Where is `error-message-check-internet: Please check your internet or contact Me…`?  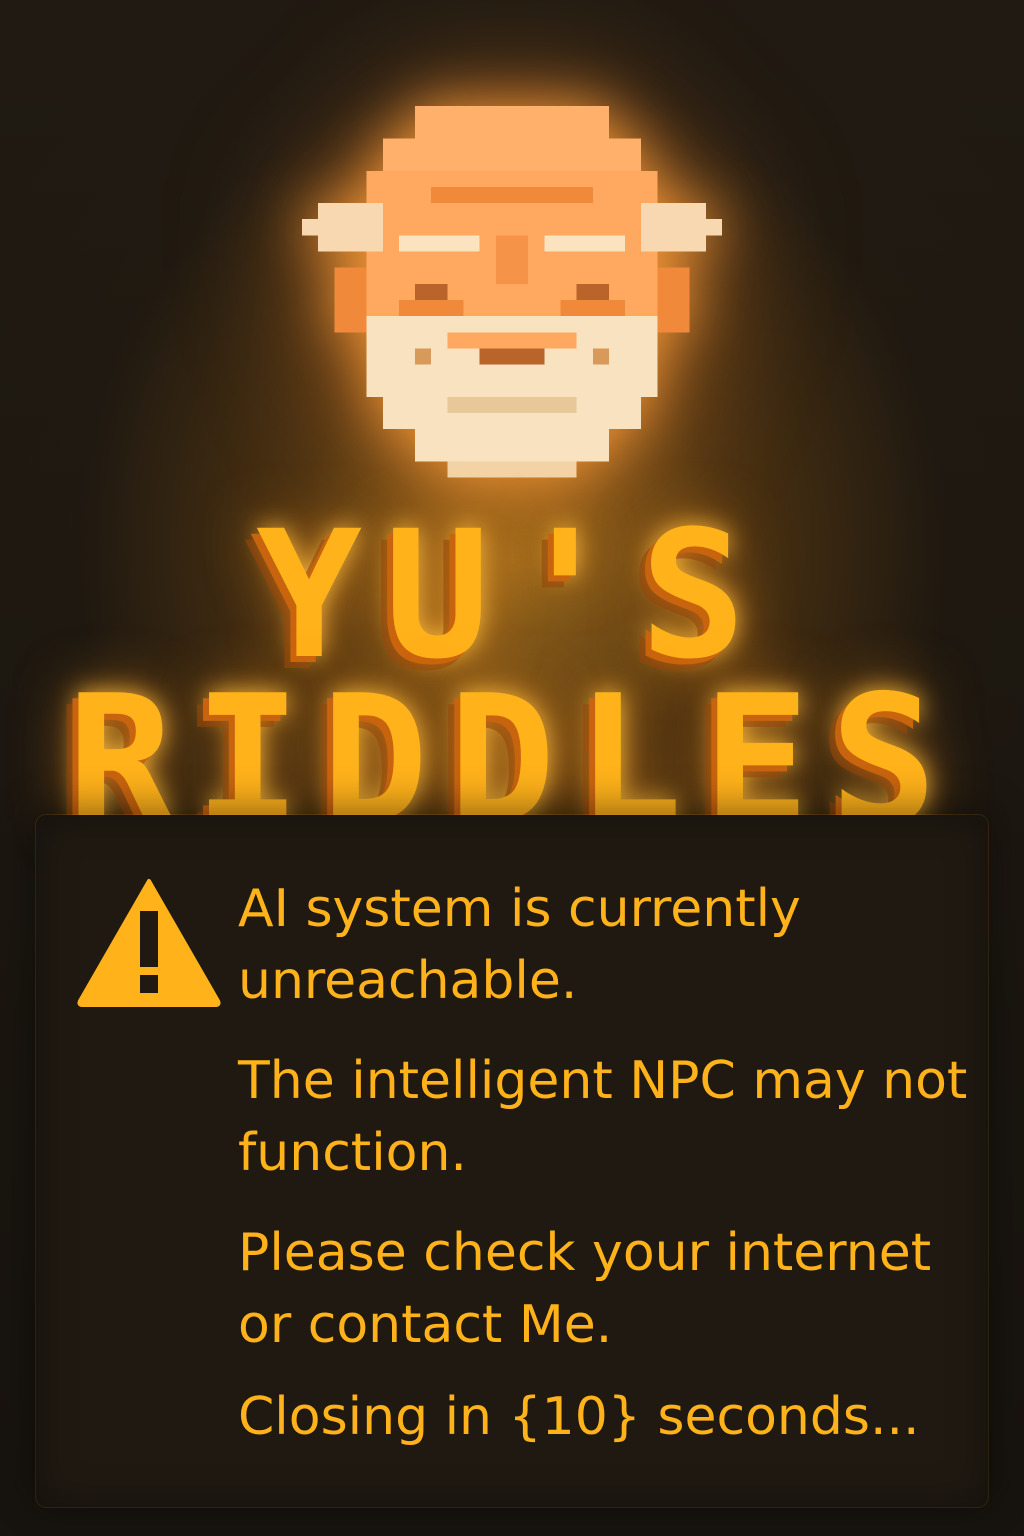 error-message-check-internet: Please check your internet or contact Me… is located at coordinates (585, 1289).